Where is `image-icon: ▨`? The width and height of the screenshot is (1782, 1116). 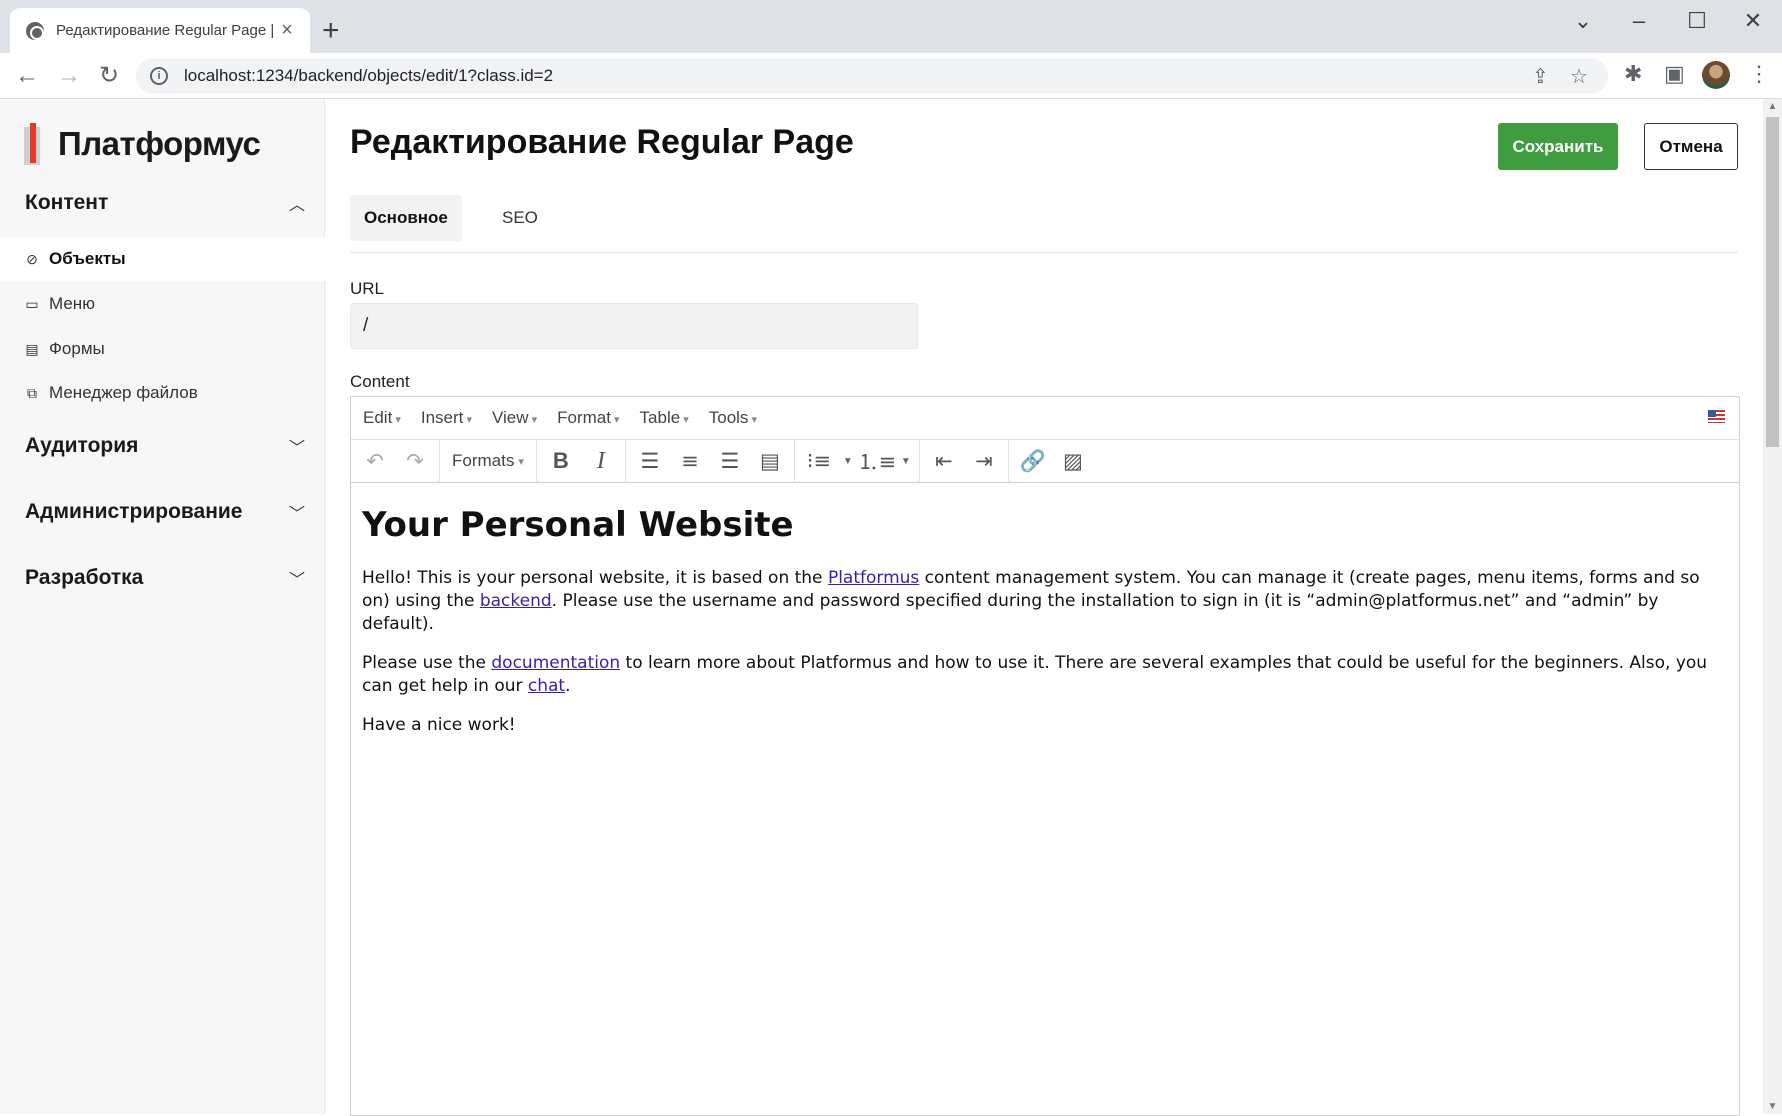
image-icon: ▨ is located at coordinates (1073, 461).